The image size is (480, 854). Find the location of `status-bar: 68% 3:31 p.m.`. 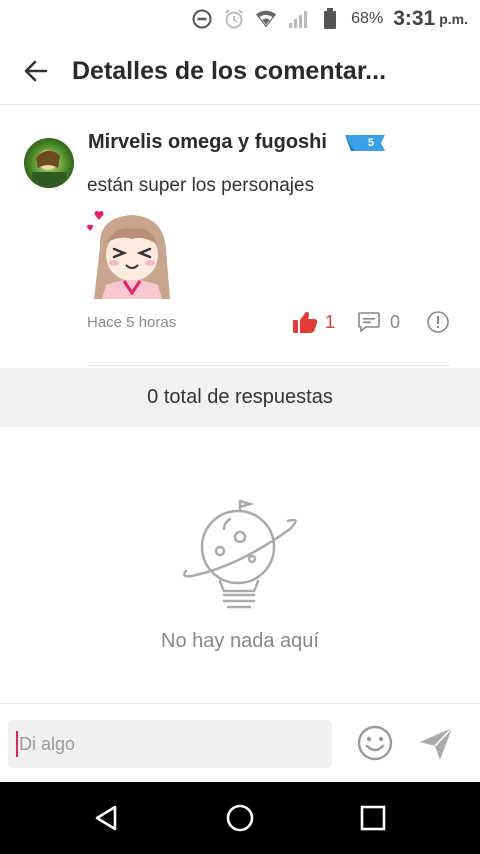

status-bar: 68% 3:31 p.m. is located at coordinates (240, 19).